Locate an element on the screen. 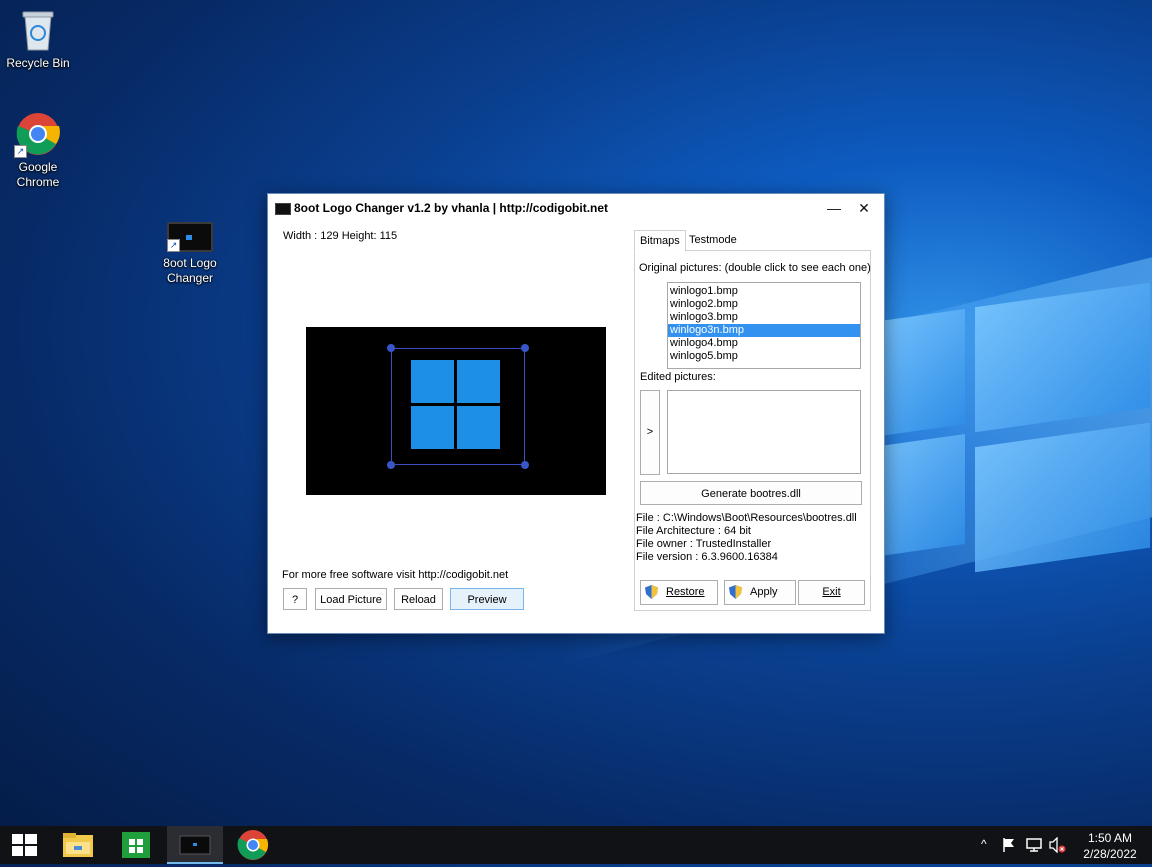 This screenshot has width=1152, height=867. exit-button: Exit is located at coordinates (831, 592).